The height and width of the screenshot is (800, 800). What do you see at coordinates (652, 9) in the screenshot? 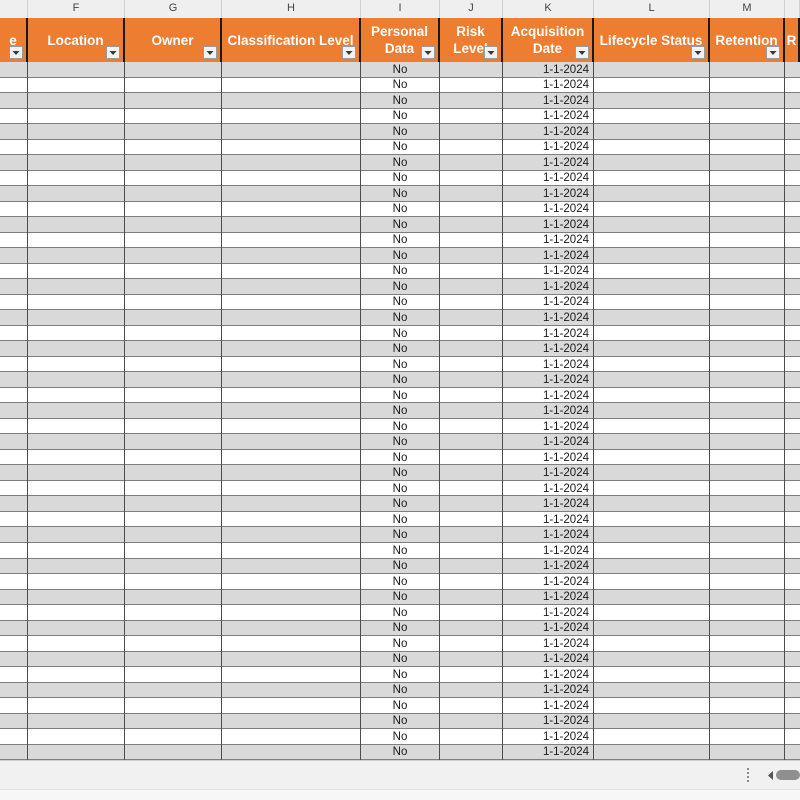
I see `column-letter-l: L` at bounding box center [652, 9].